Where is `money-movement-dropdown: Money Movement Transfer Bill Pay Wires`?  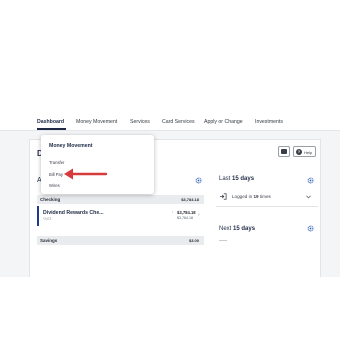 money-movement-dropdown: Money Movement Transfer Bill Pay Wires is located at coordinates (97, 164).